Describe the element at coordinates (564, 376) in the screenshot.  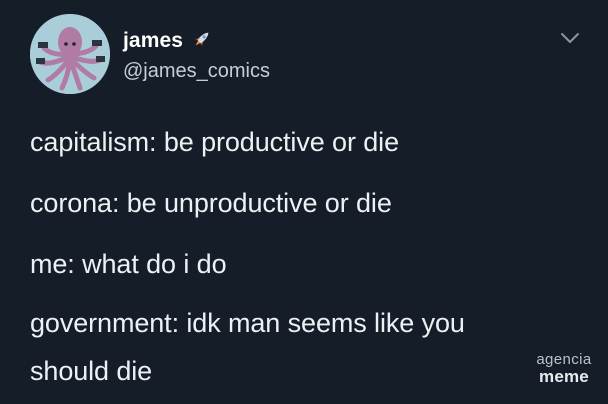
I see `watermark-bottom-text: meme` at that location.